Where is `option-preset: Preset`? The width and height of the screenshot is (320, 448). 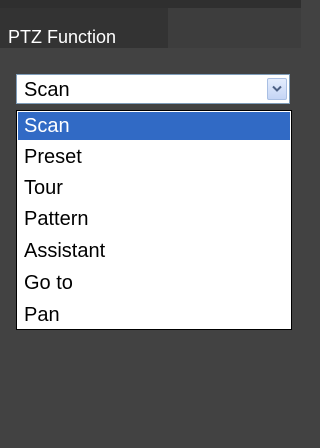 option-preset: Preset is located at coordinates (154, 157).